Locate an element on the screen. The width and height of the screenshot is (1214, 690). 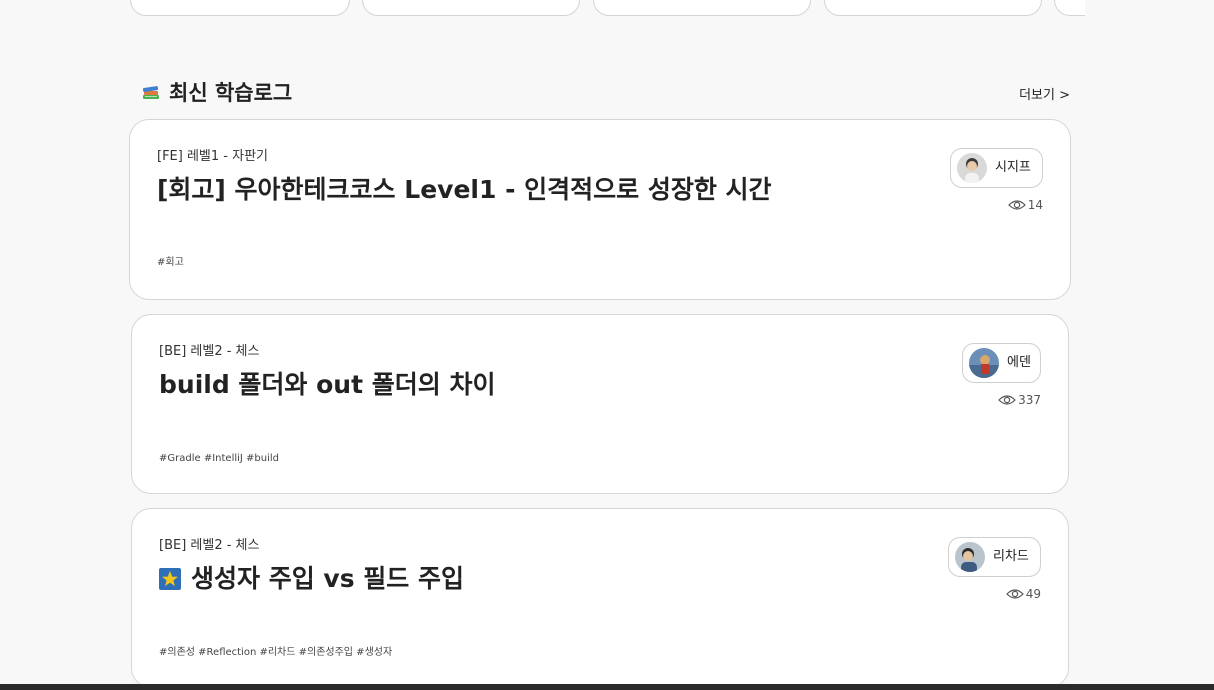
card-title: 생성자 주입 vs 필드 주입 is located at coordinates (311, 579).